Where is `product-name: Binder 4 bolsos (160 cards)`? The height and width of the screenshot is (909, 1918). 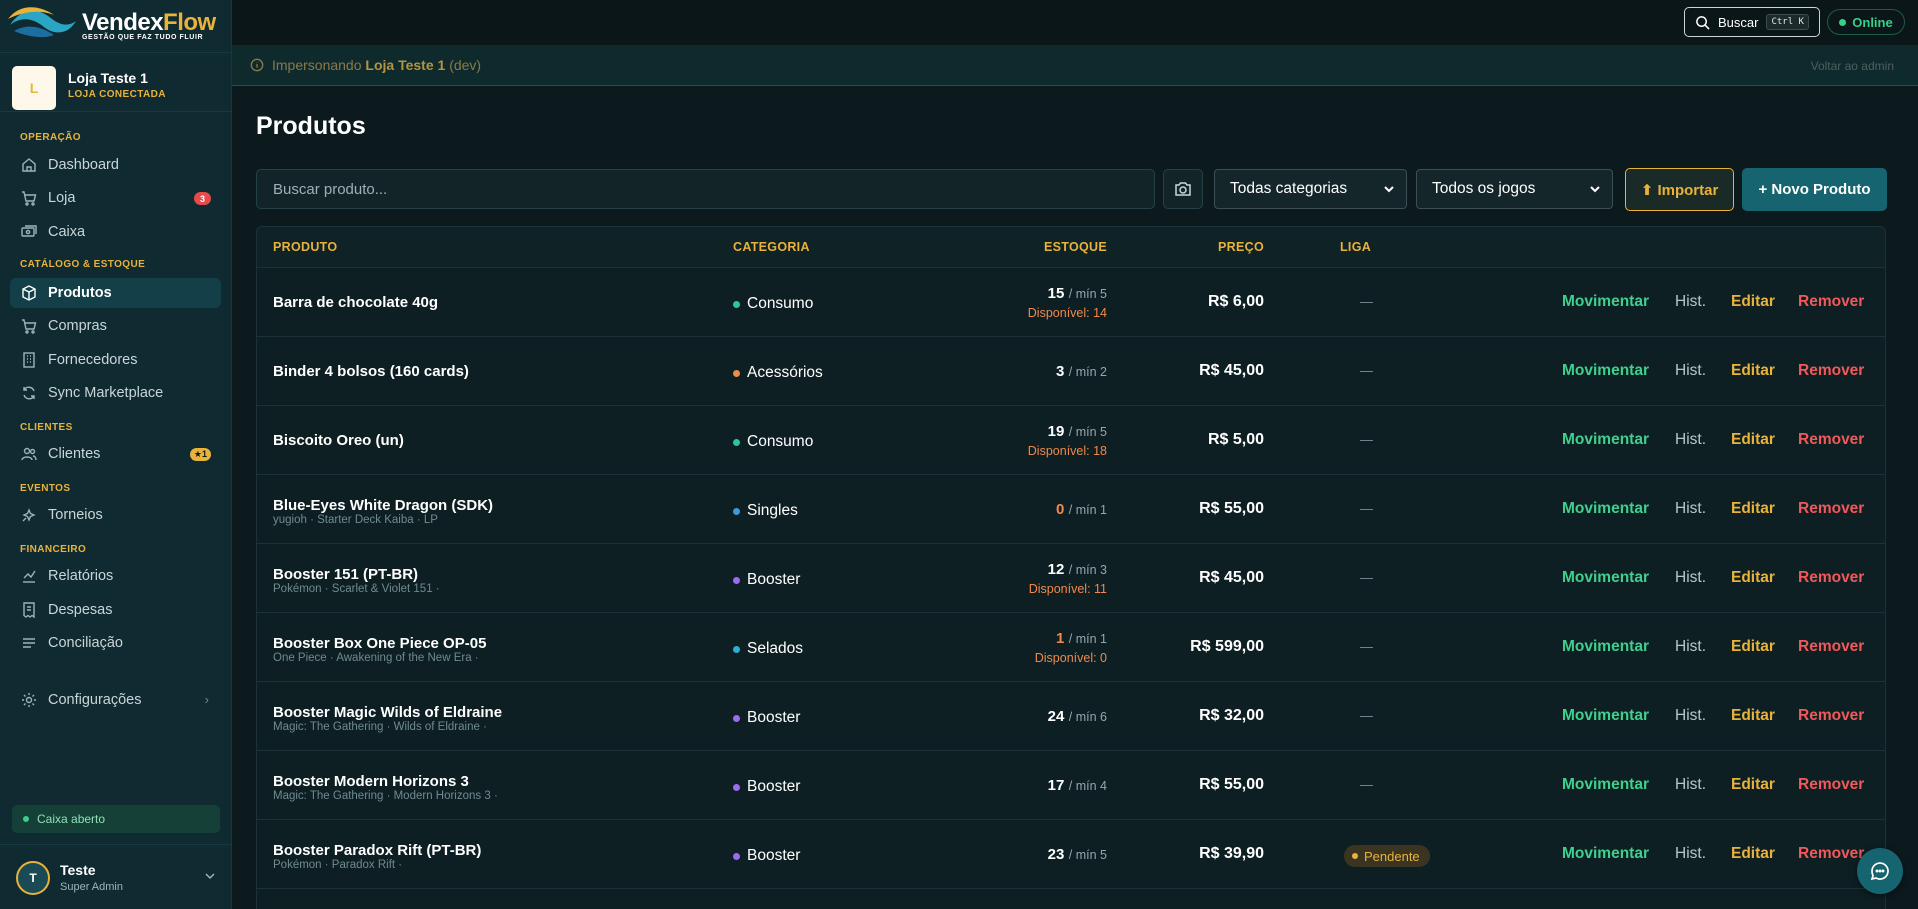
product-name: Binder 4 bolsos (160 cards) is located at coordinates (371, 371).